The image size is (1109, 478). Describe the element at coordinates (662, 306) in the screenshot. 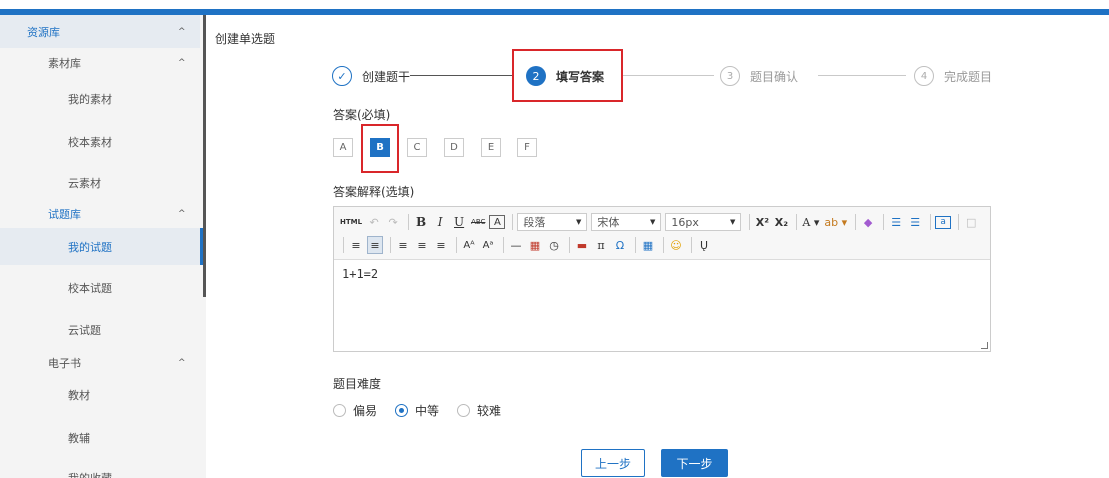

I see `editor-content: 1+1=2` at that location.